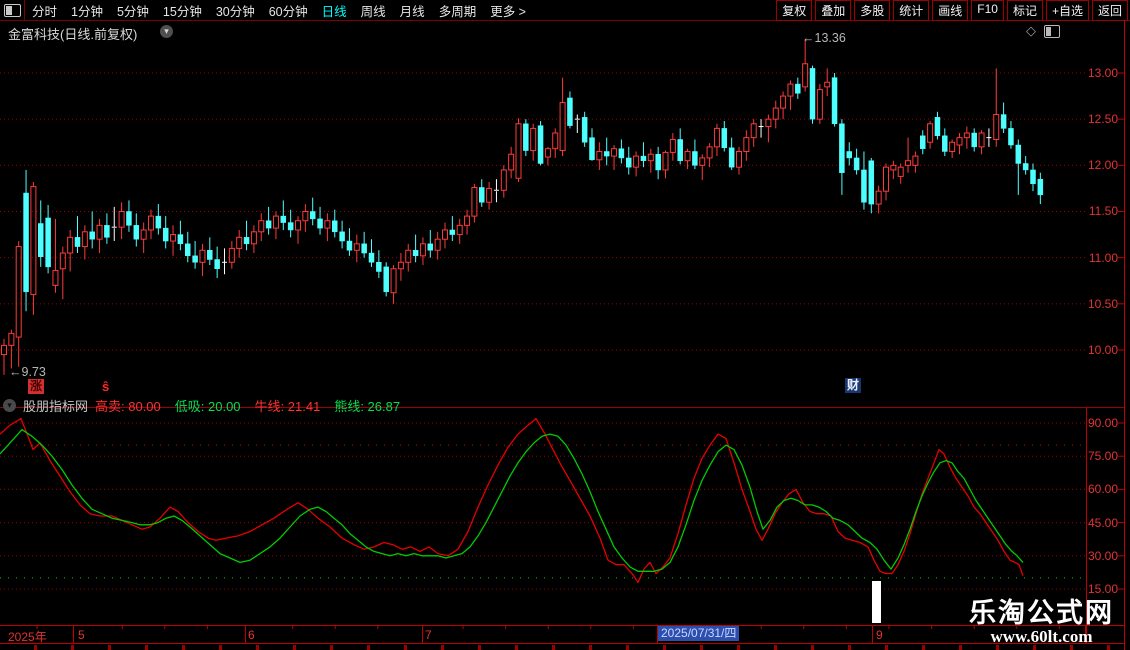  Describe the element at coordinates (1102, 73) in the screenshot. I see `price-axis-label: 13.00` at that location.